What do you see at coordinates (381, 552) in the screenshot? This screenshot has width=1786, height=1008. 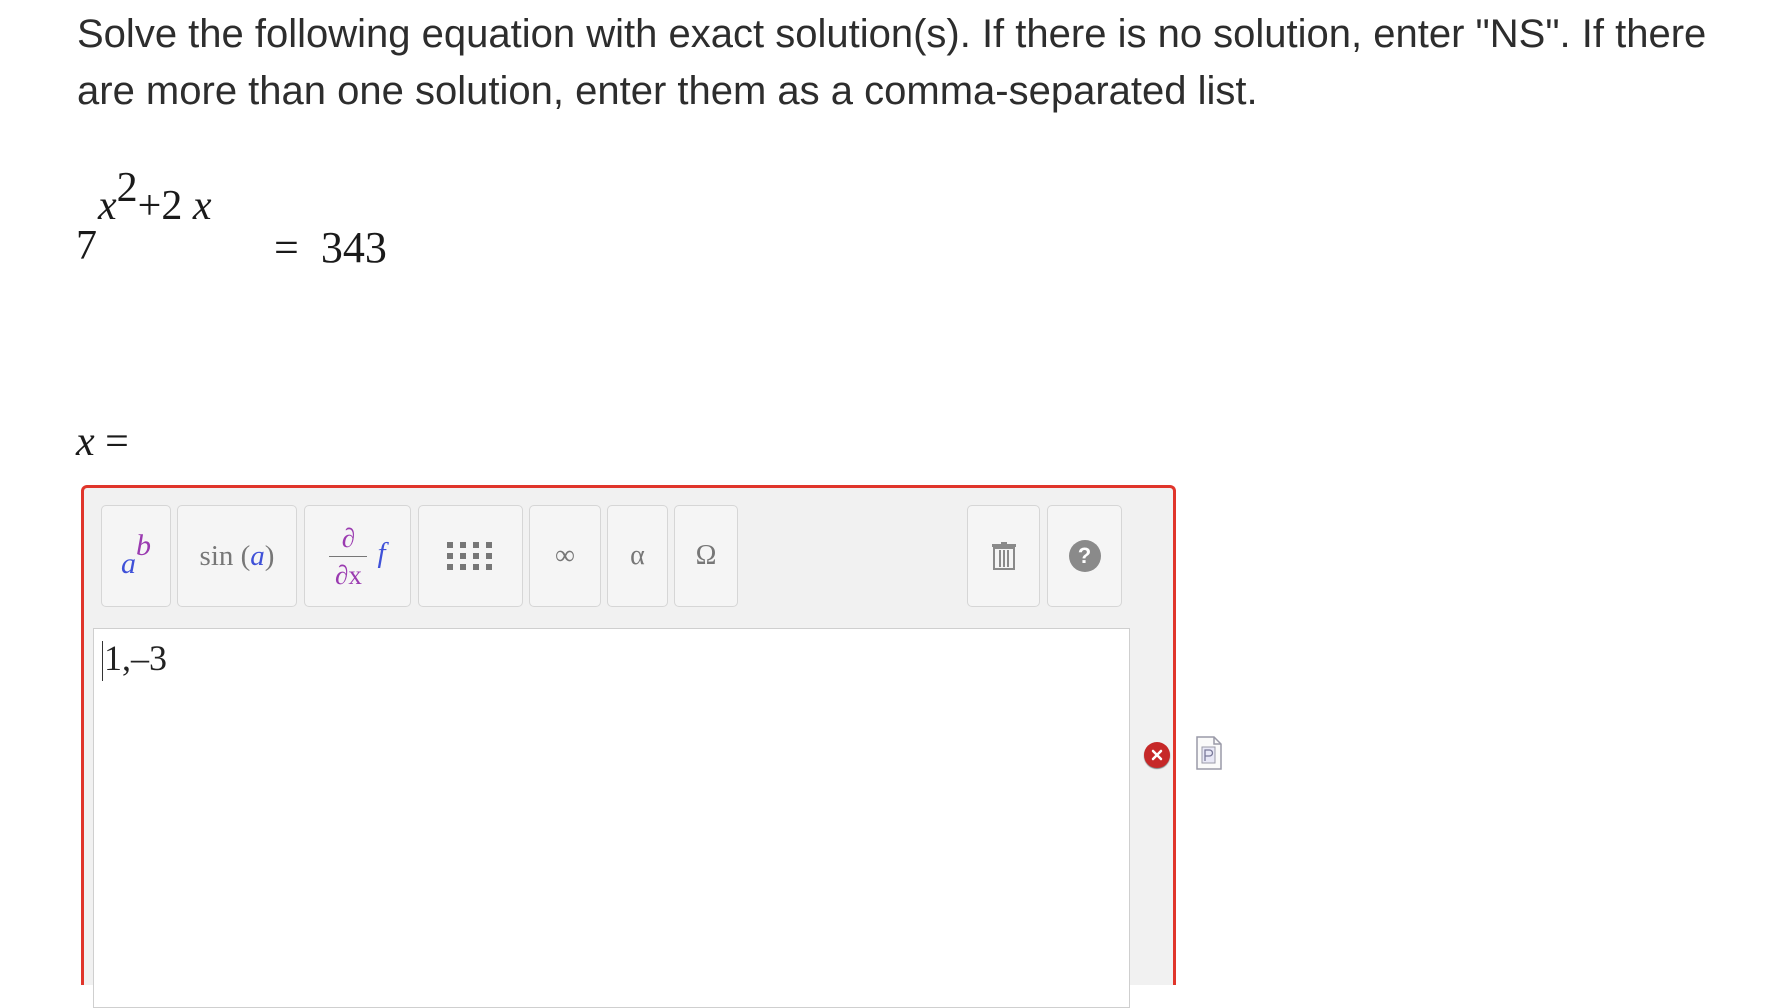 I see `deriv-function: f` at bounding box center [381, 552].